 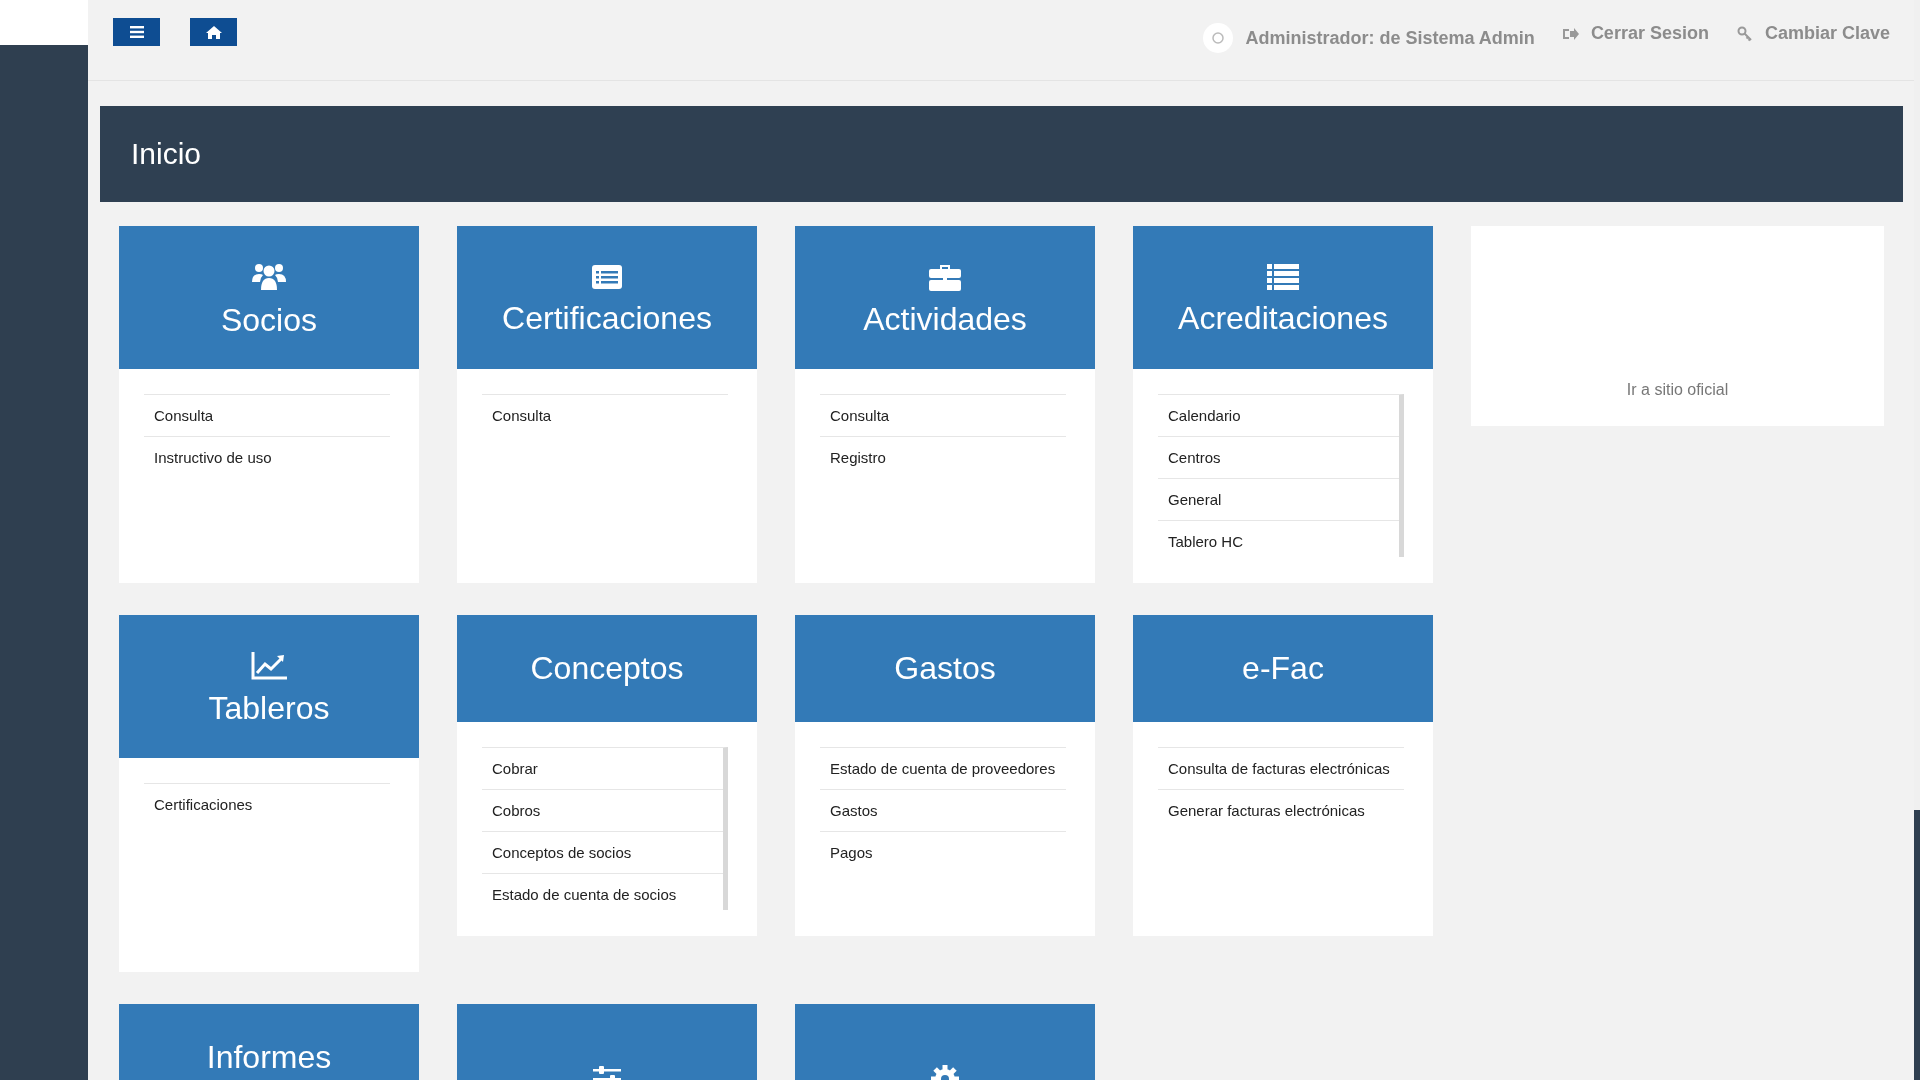 I want to click on module-title: Informes, so click(x=269, y=1057).